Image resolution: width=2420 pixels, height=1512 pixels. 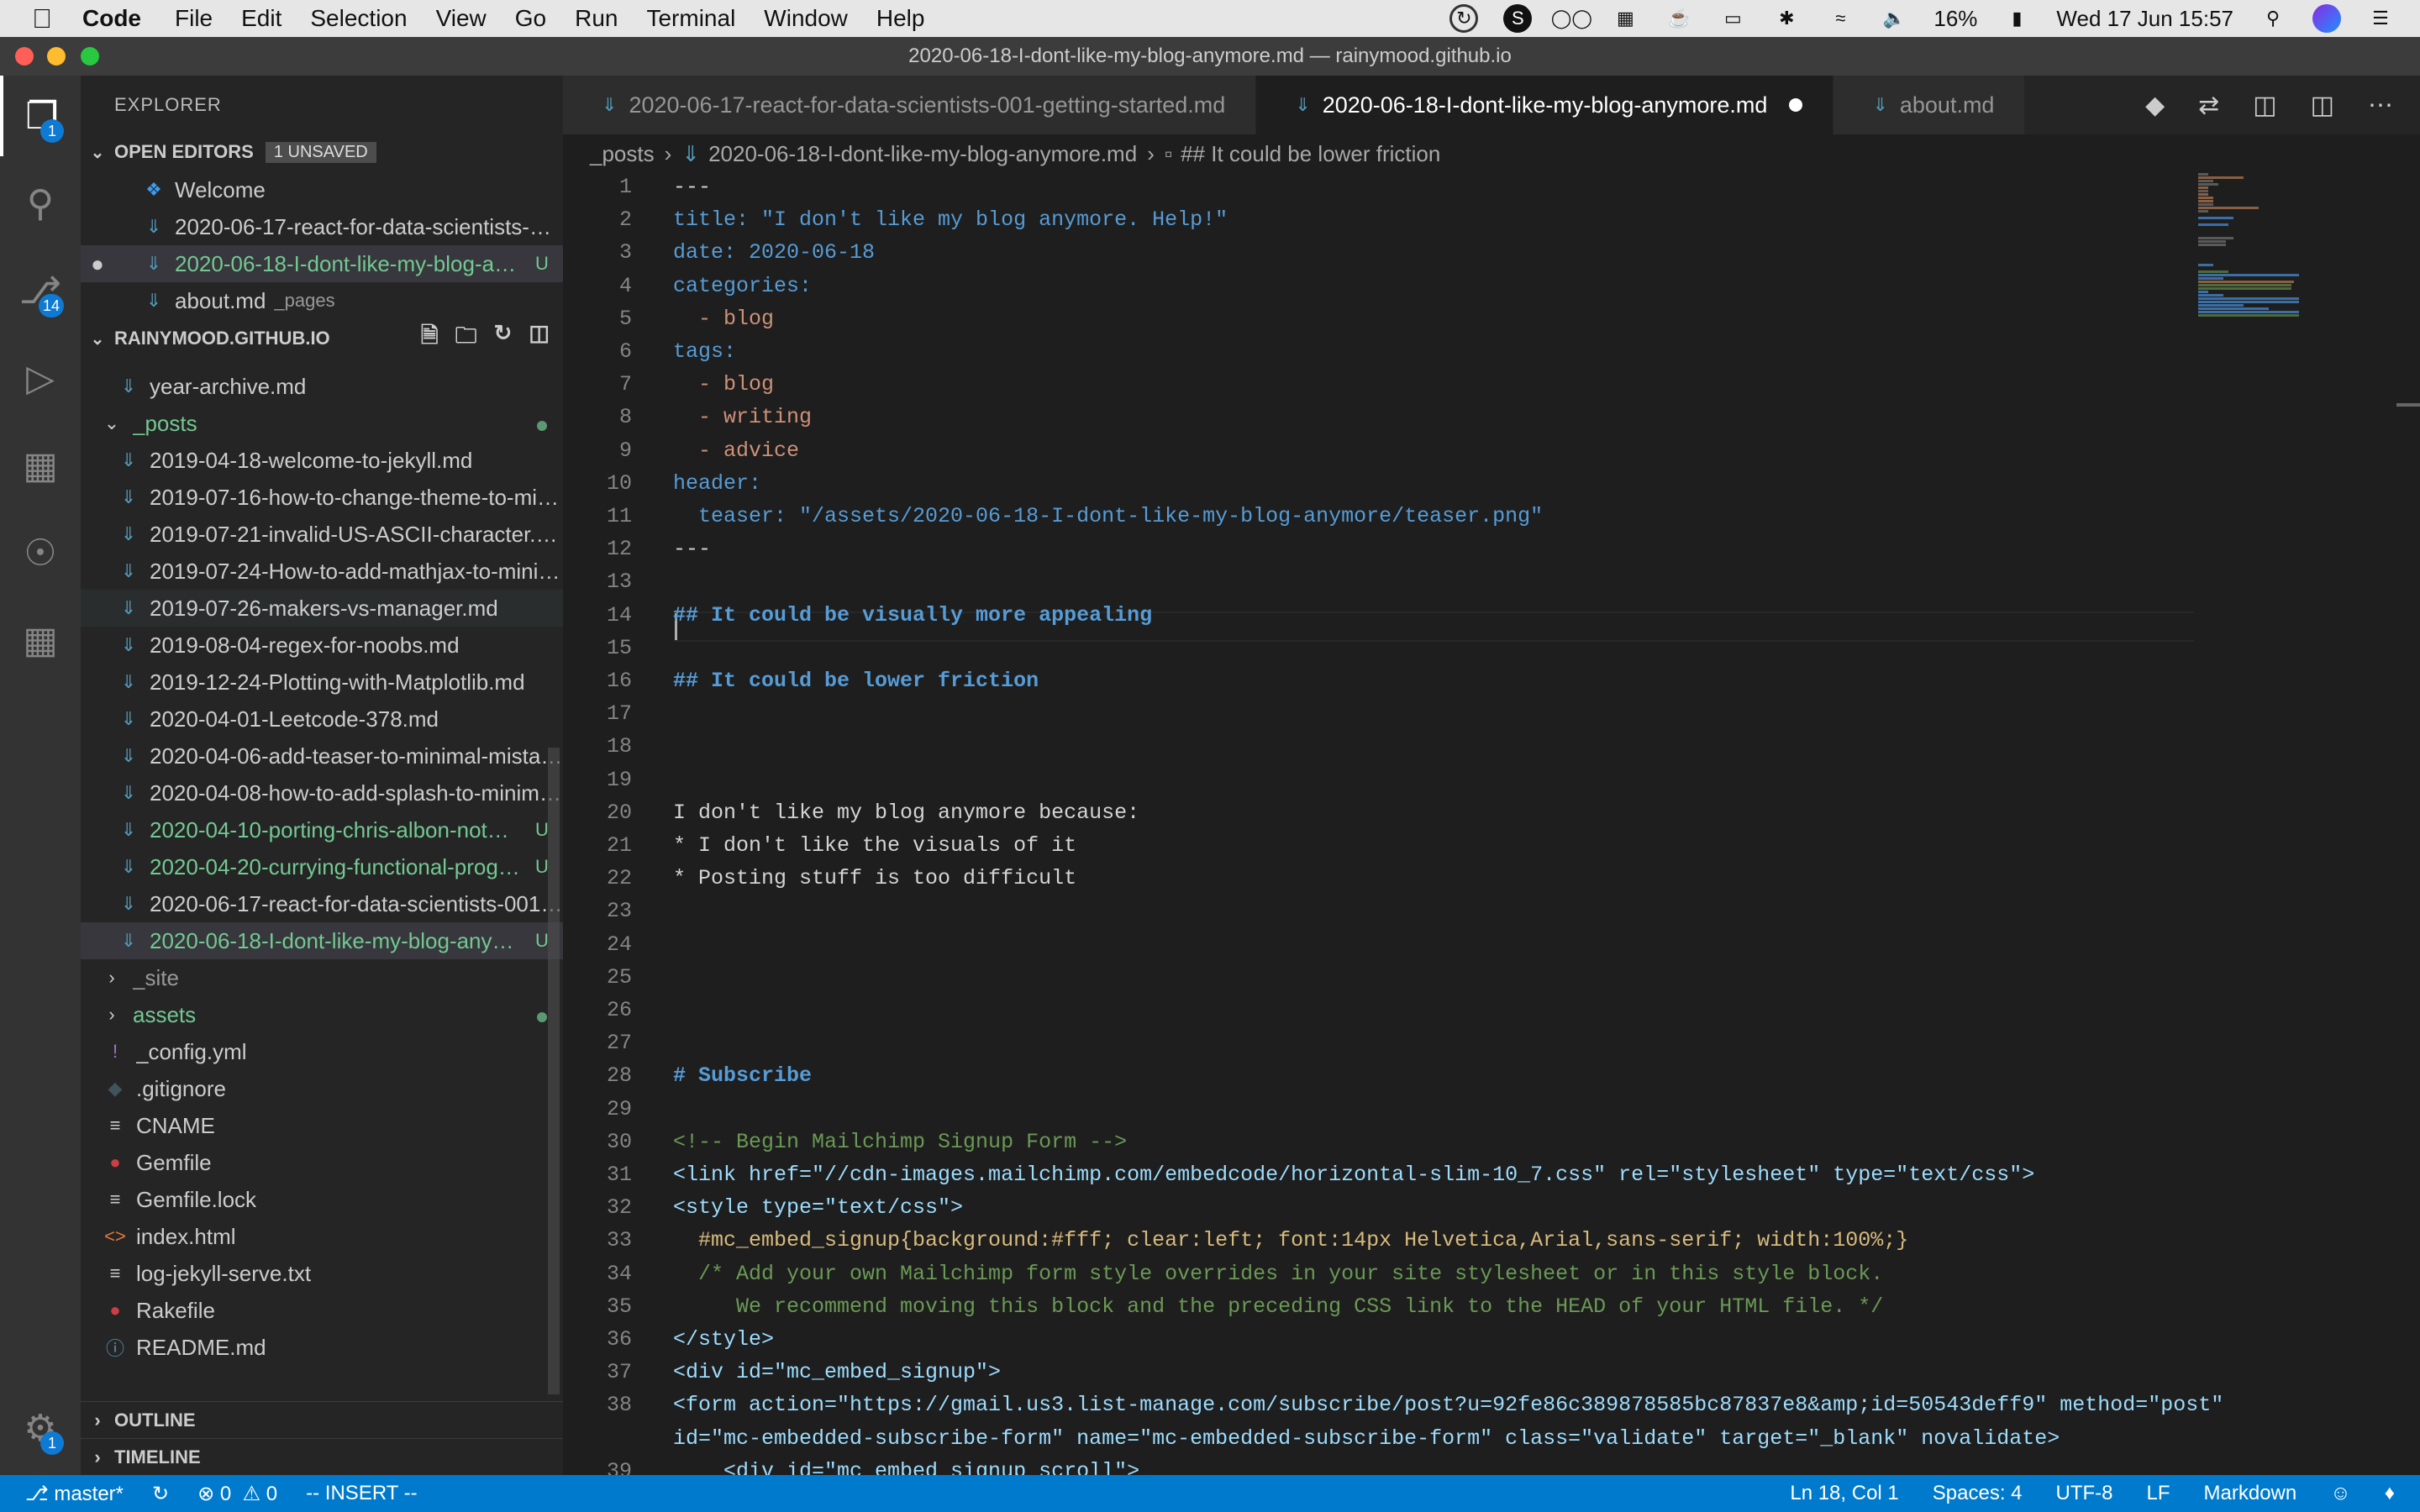 What do you see at coordinates (901, 18) in the screenshot?
I see `menu-help: Help` at bounding box center [901, 18].